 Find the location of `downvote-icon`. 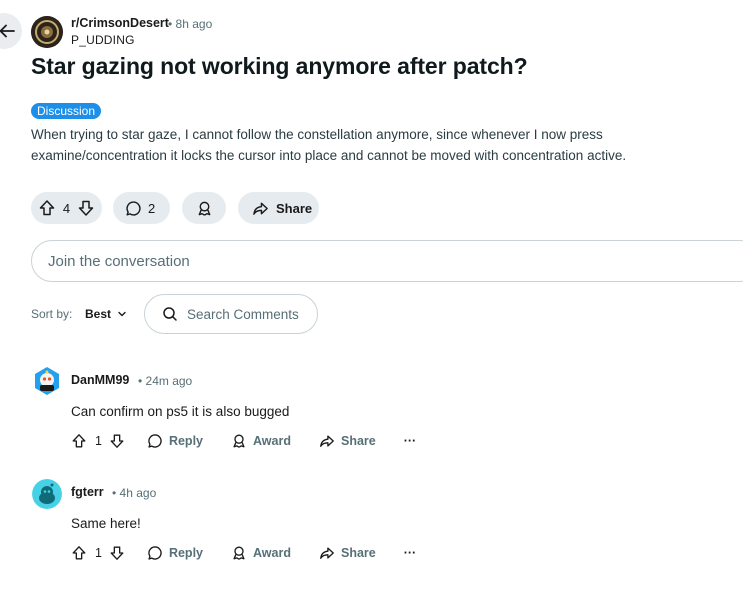

downvote-icon is located at coordinates (86, 208).